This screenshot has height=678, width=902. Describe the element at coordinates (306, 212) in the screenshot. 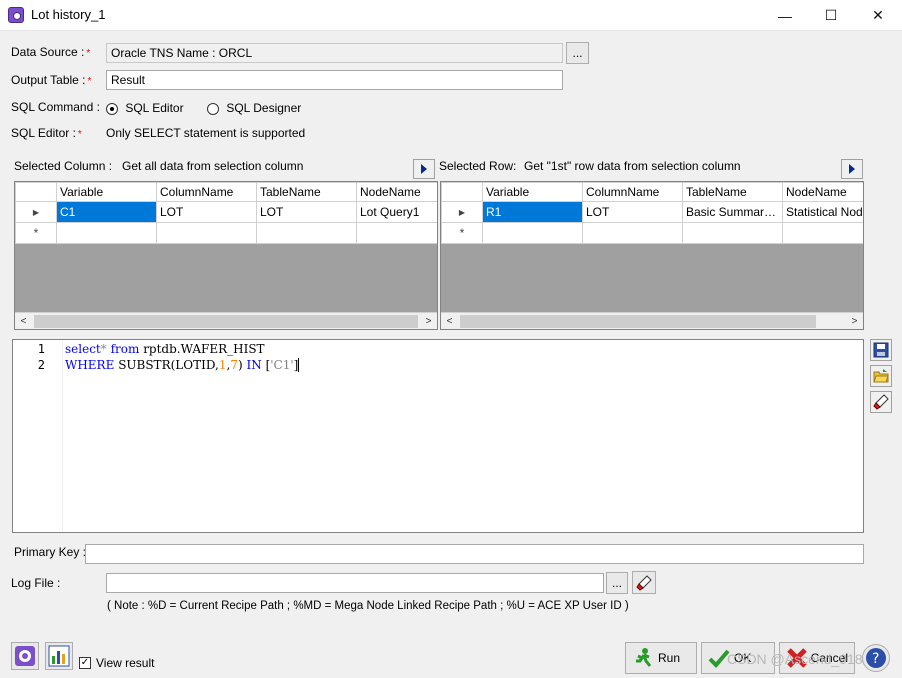

I see `cell-tablename: LOT` at that location.